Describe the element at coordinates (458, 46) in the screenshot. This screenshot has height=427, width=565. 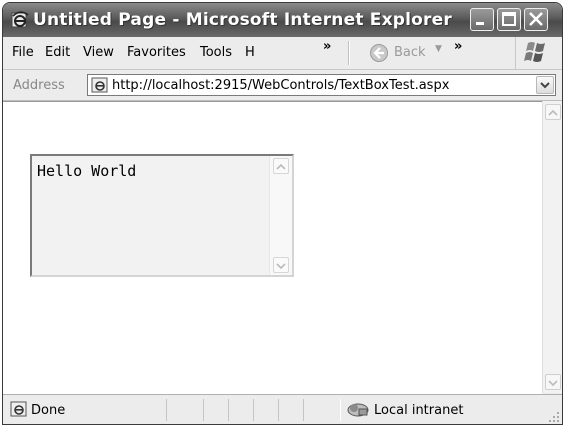
I see `toolbar-overflow-chevron: »` at that location.